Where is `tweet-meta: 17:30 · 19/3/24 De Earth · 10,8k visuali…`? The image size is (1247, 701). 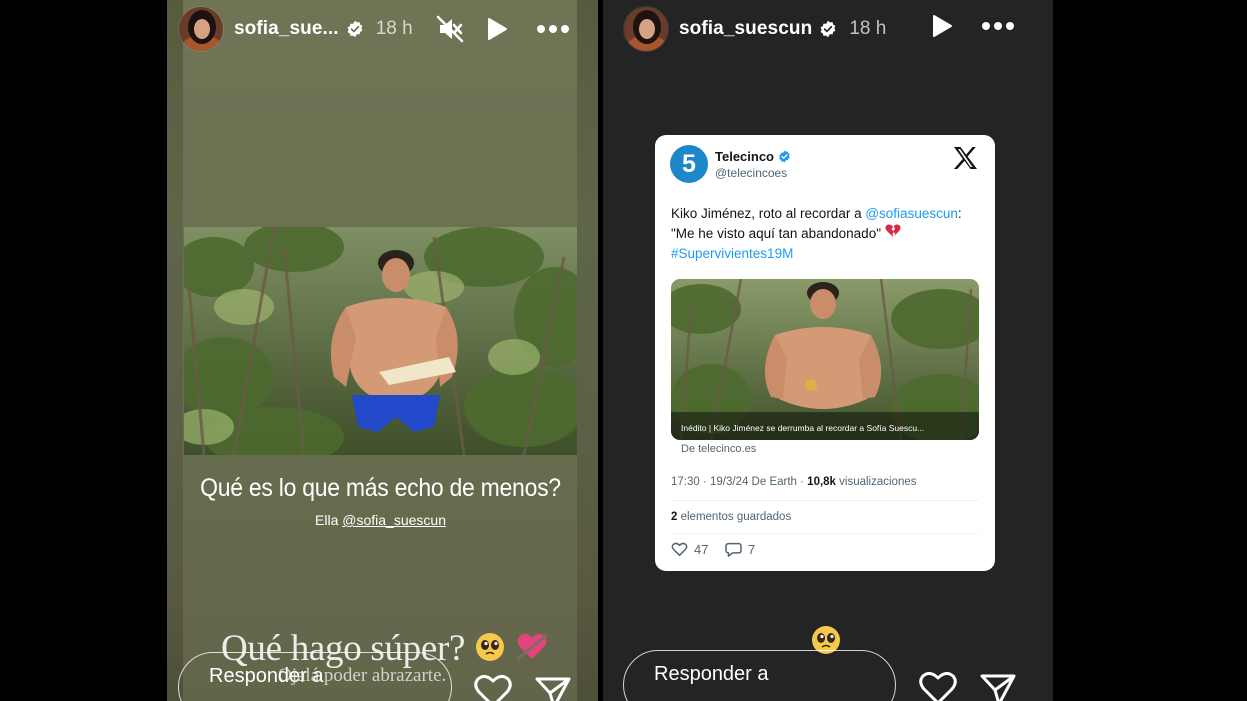
tweet-meta: 17:30 · 19/3/24 De Earth · 10,8k visuali… is located at coordinates (794, 482).